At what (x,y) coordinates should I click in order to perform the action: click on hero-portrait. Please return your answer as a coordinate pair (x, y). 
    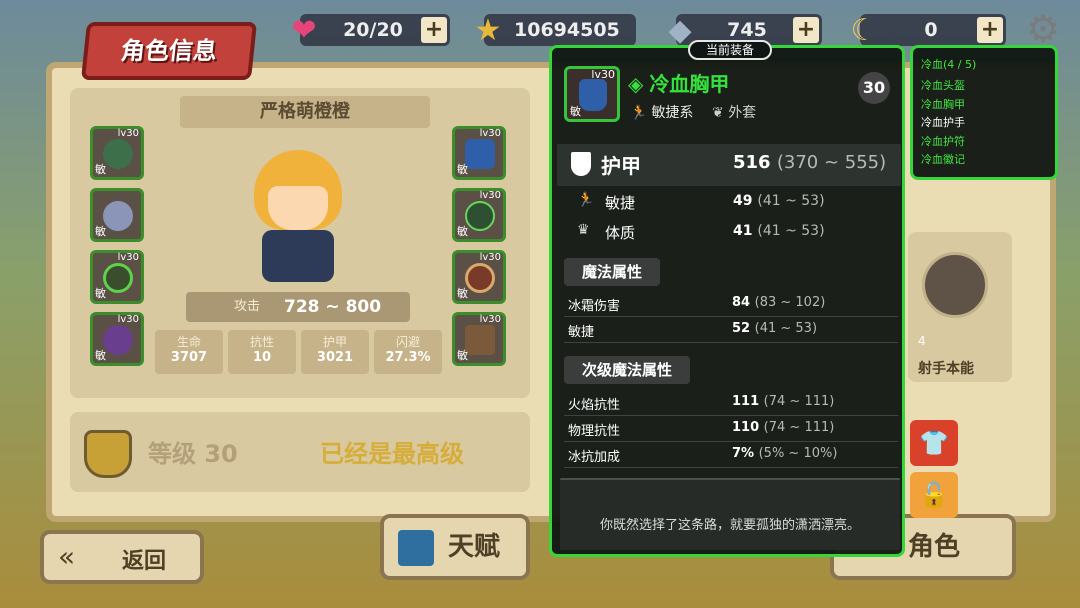
    Looking at the image, I should click on (298, 220).